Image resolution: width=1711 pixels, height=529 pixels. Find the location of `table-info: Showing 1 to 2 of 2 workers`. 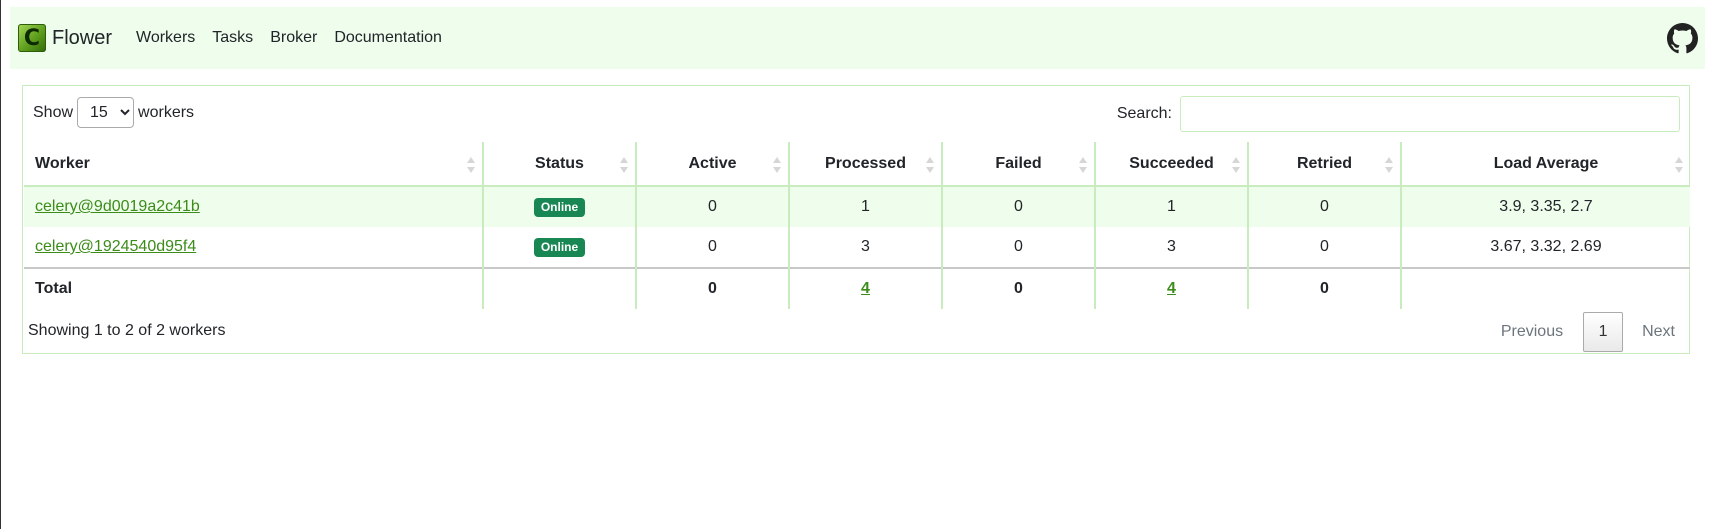

table-info: Showing 1 to 2 of 2 workers is located at coordinates (127, 330).